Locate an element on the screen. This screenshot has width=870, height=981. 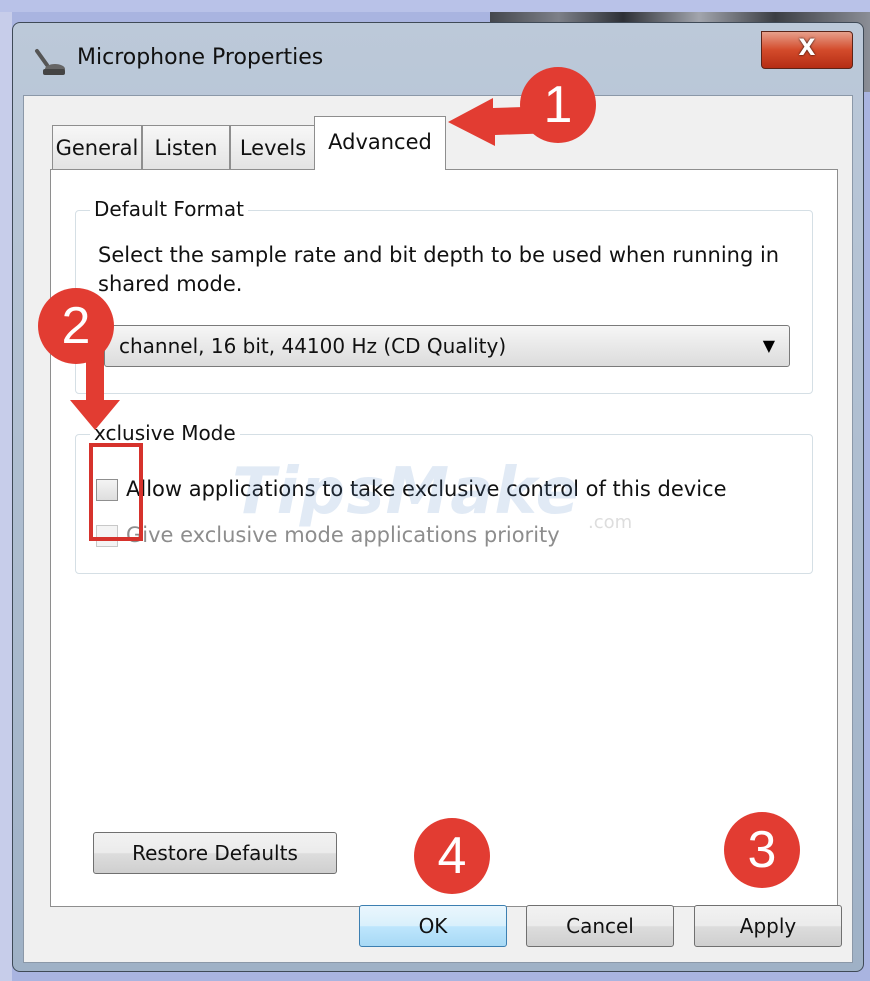
annotation-badge-3: 3 is located at coordinates (762, 850).